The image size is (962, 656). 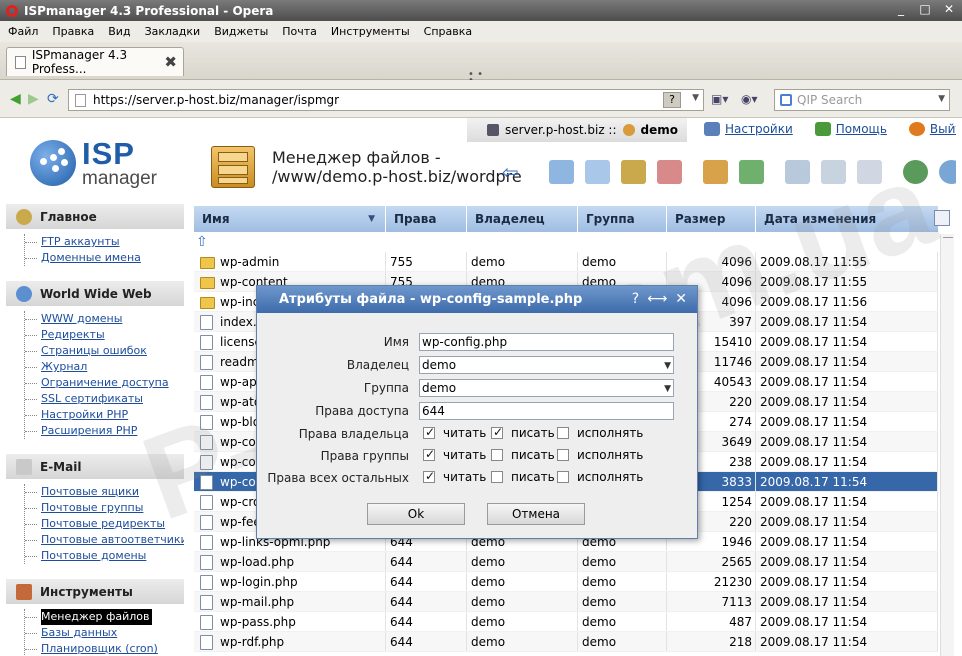 What do you see at coordinates (915, 172) in the screenshot?
I see `download-icon` at bounding box center [915, 172].